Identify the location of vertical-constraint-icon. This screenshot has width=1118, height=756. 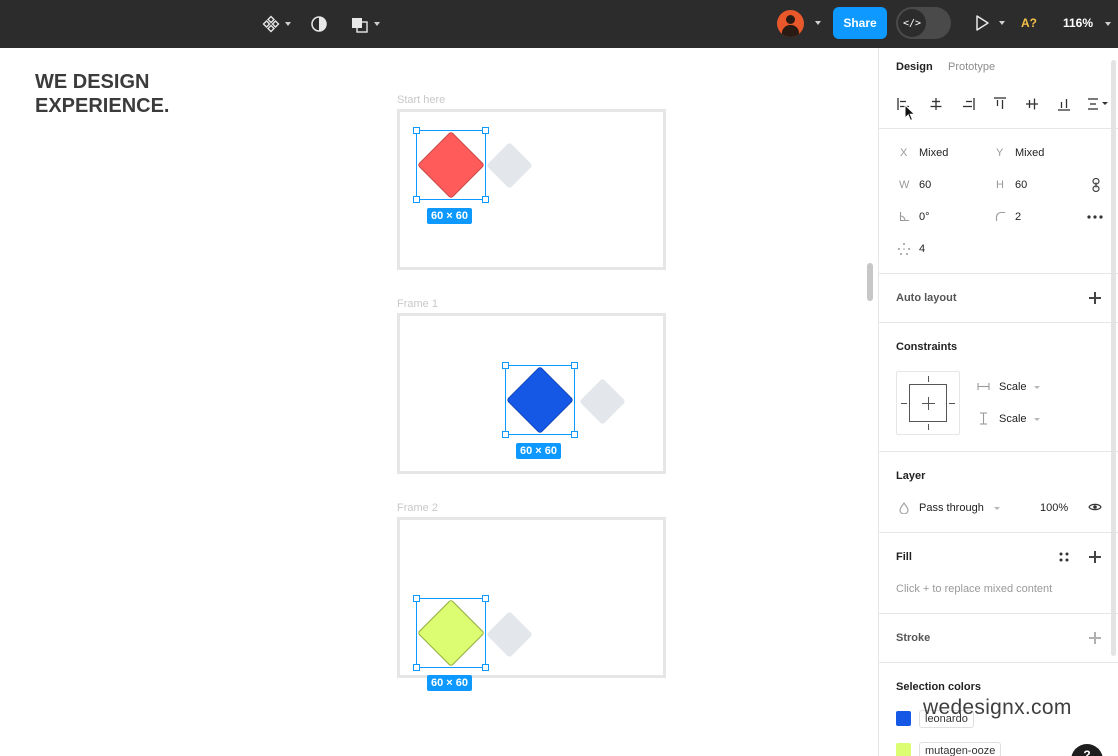
(983, 418).